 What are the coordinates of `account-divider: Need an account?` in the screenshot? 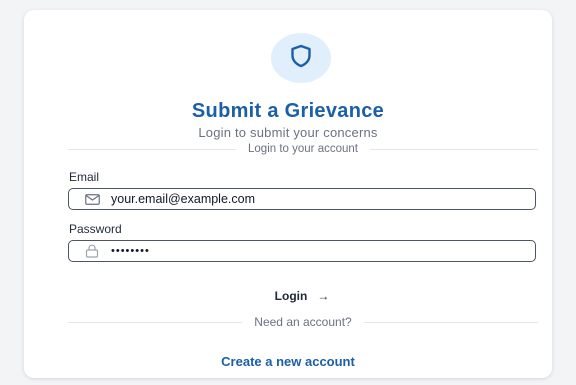 It's located at (303, 322).